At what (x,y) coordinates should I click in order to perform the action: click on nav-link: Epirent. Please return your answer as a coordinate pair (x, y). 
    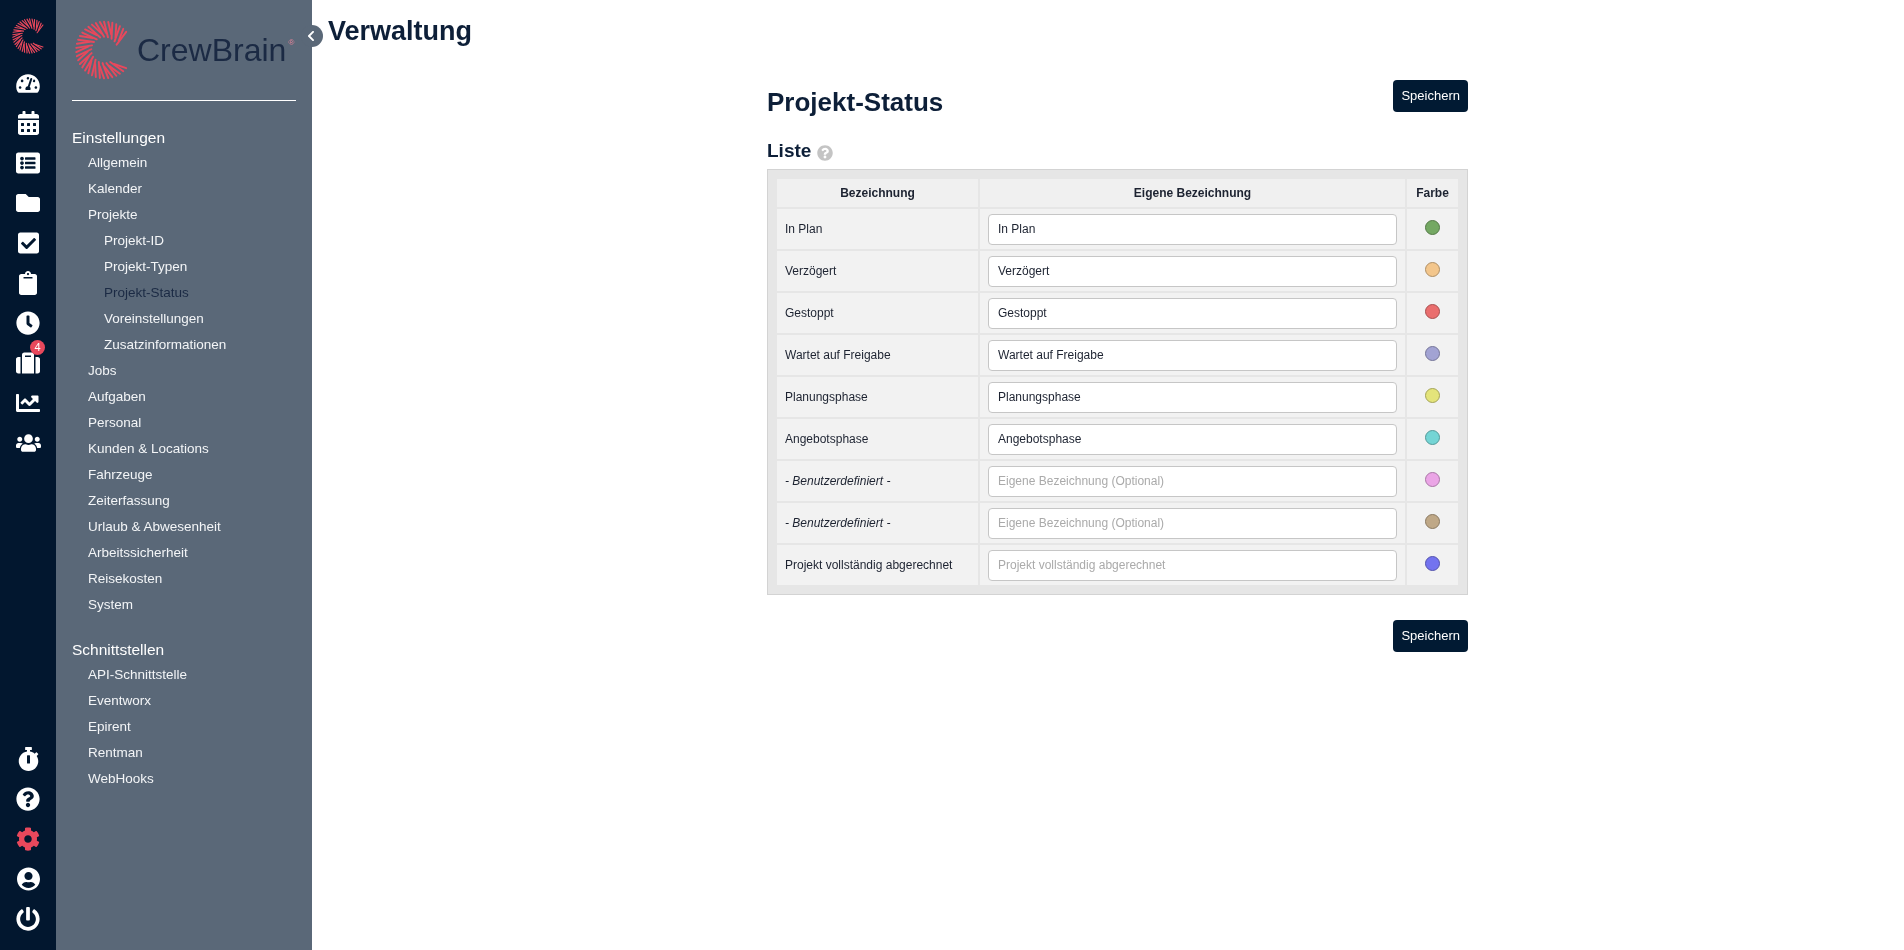
    Looking at the image, I should click on (109, 727).